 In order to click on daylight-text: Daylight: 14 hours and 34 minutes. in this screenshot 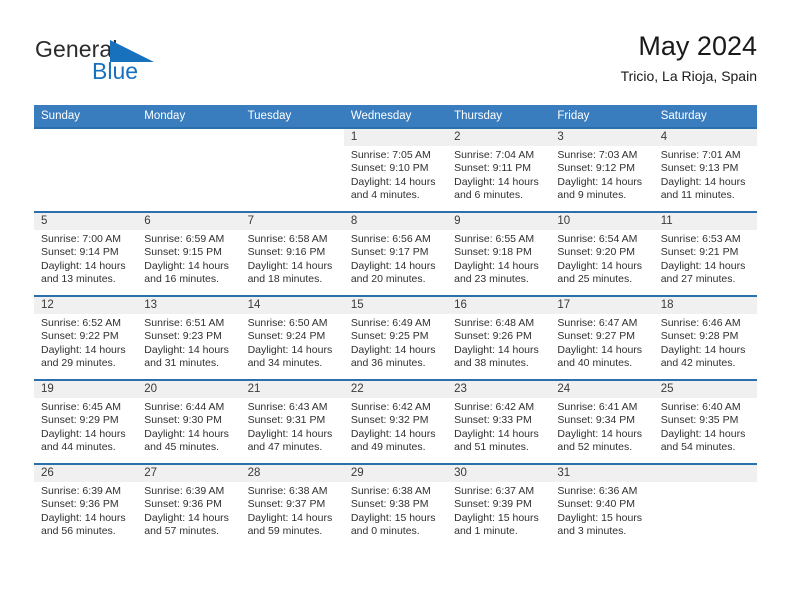, I will do `click(290, 356)`.